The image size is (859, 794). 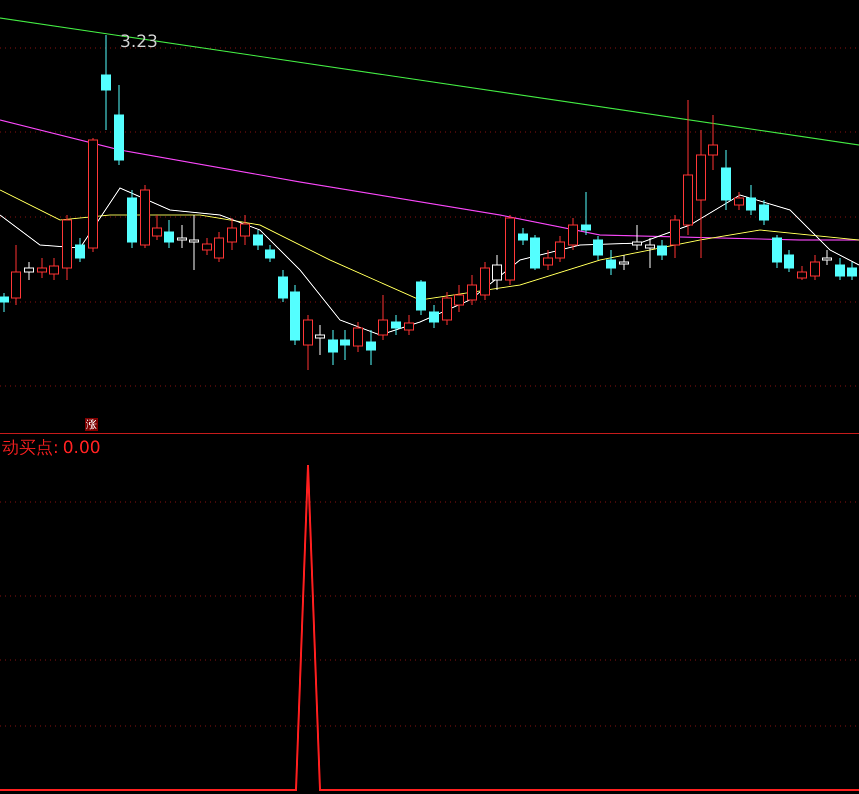 What do you see at coordinates (30, 448) in the screenshot?
I see `indicator-name: 动买点:` at bounding box center [30, 448].